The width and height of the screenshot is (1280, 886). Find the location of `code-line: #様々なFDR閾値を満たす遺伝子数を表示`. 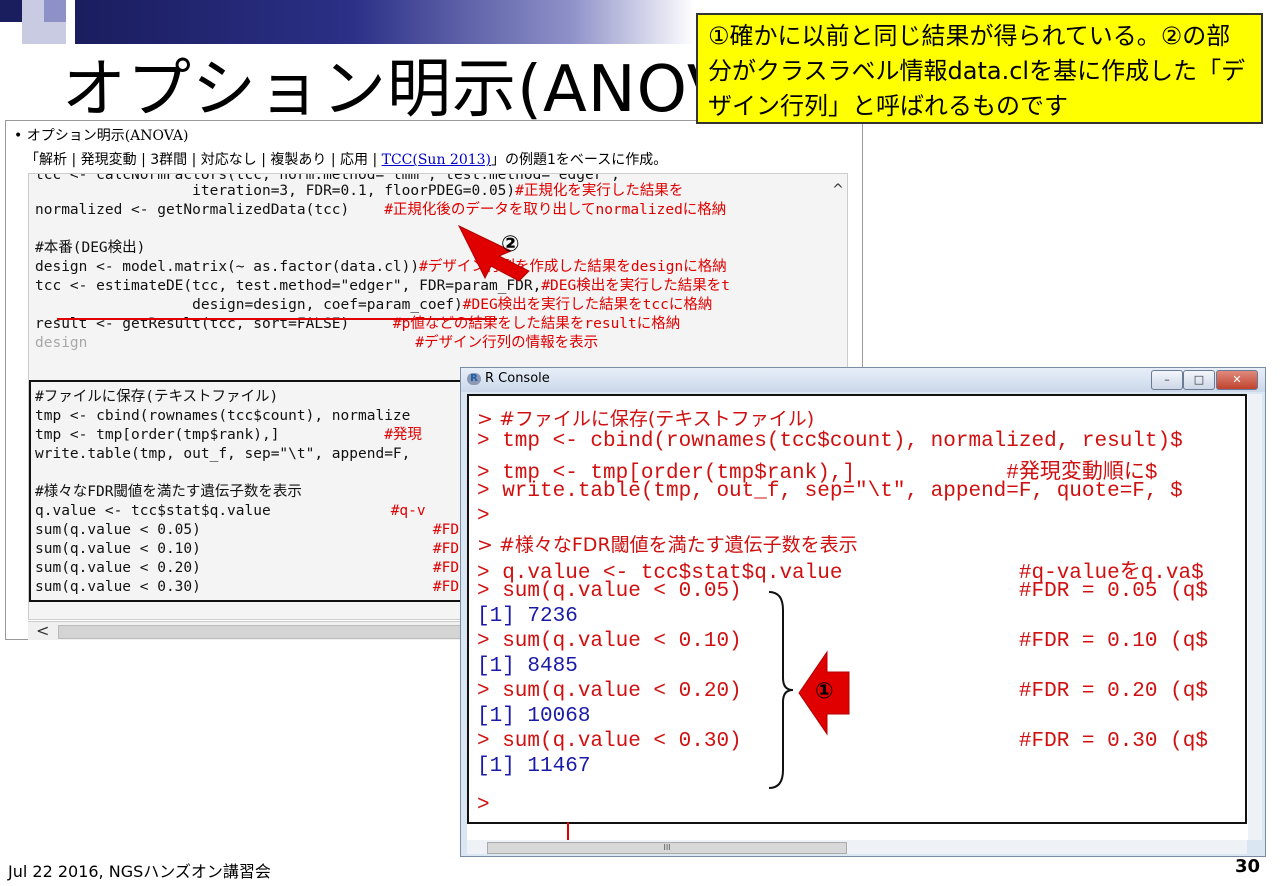

code-line: #様々なFDR閾値を満たす遺伝子数を表示 is located at coordinates (168, 492).